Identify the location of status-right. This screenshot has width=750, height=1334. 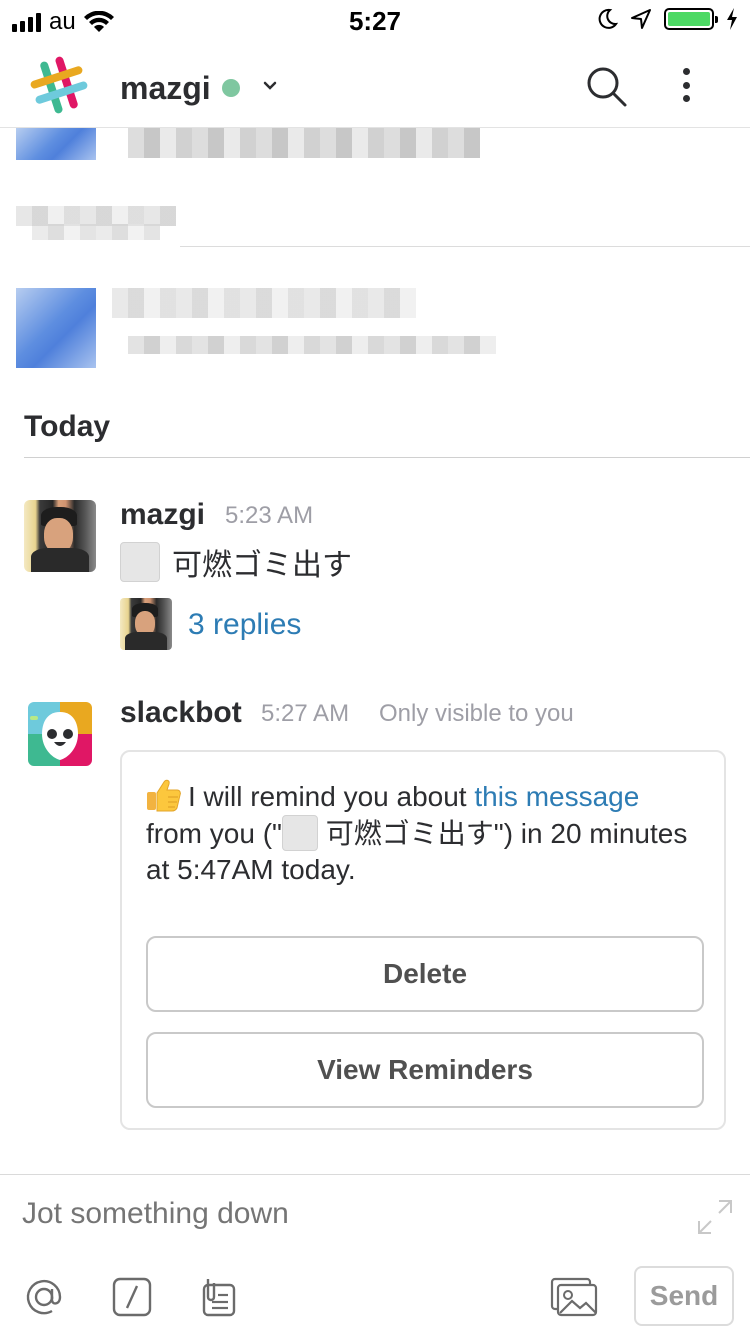
(667, 19).